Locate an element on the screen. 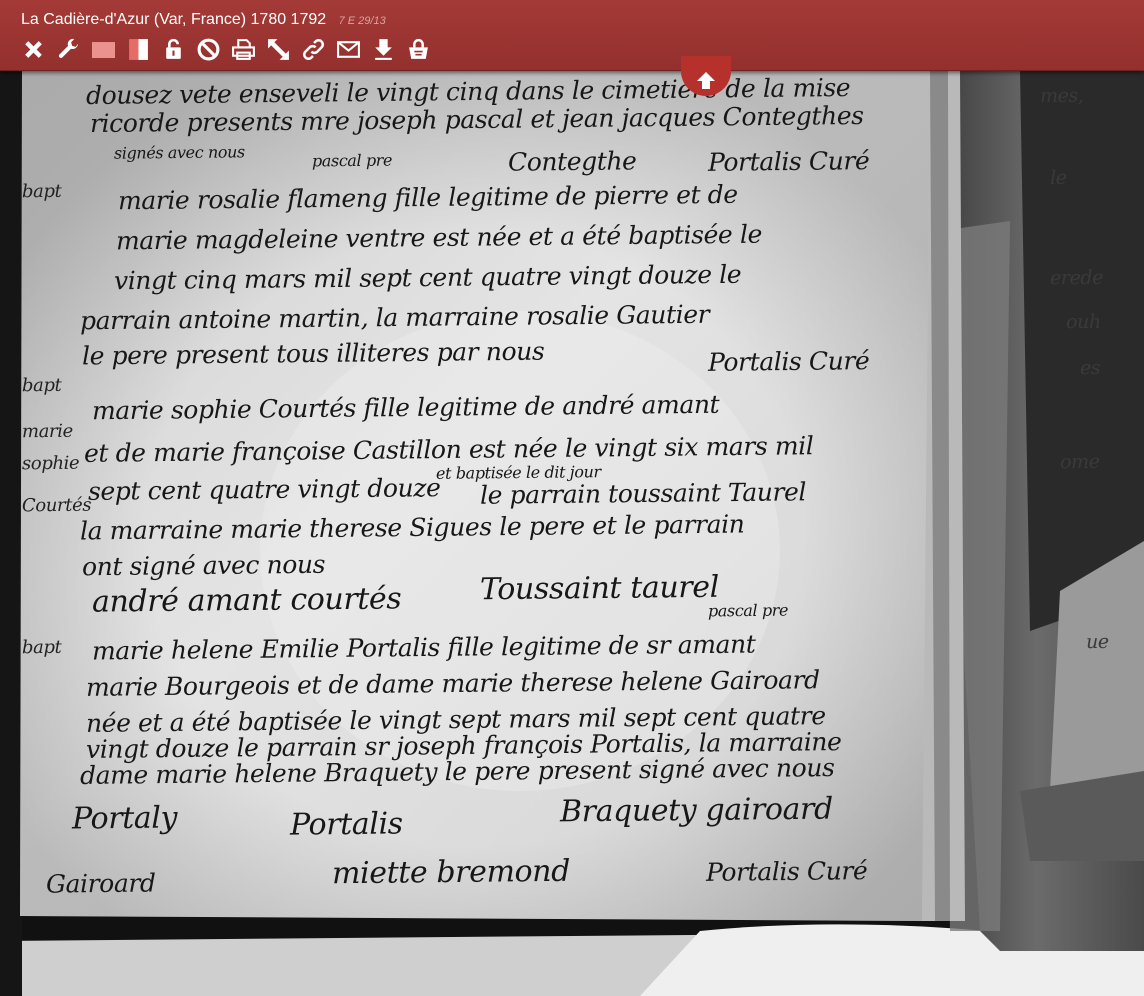 The width and height of the screenshot is (1144, 996). register-cote: 7 E 29/13 is located at coordinates (362, 21).